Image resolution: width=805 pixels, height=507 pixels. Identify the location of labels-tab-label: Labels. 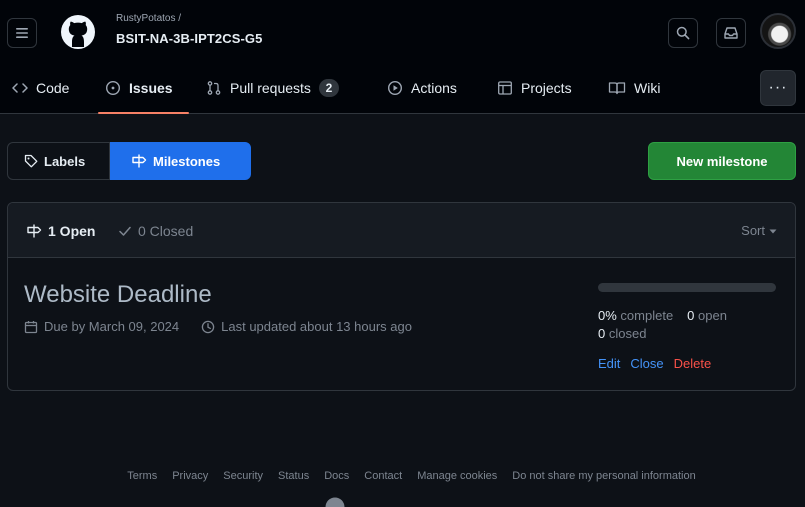
(65, 161).